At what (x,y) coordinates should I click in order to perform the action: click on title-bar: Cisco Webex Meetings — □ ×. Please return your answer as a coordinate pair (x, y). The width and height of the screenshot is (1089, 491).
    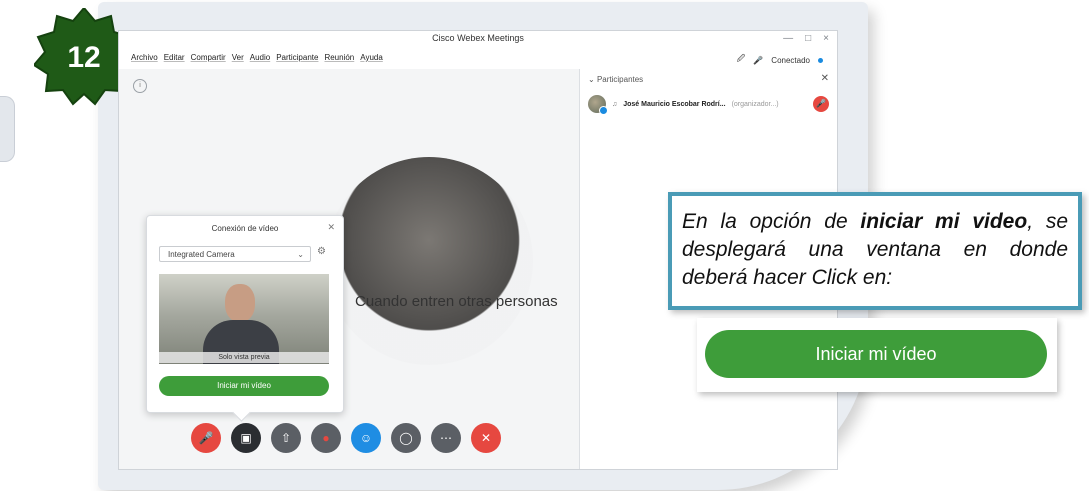
    Looking at the image, I should click on (478, 40).